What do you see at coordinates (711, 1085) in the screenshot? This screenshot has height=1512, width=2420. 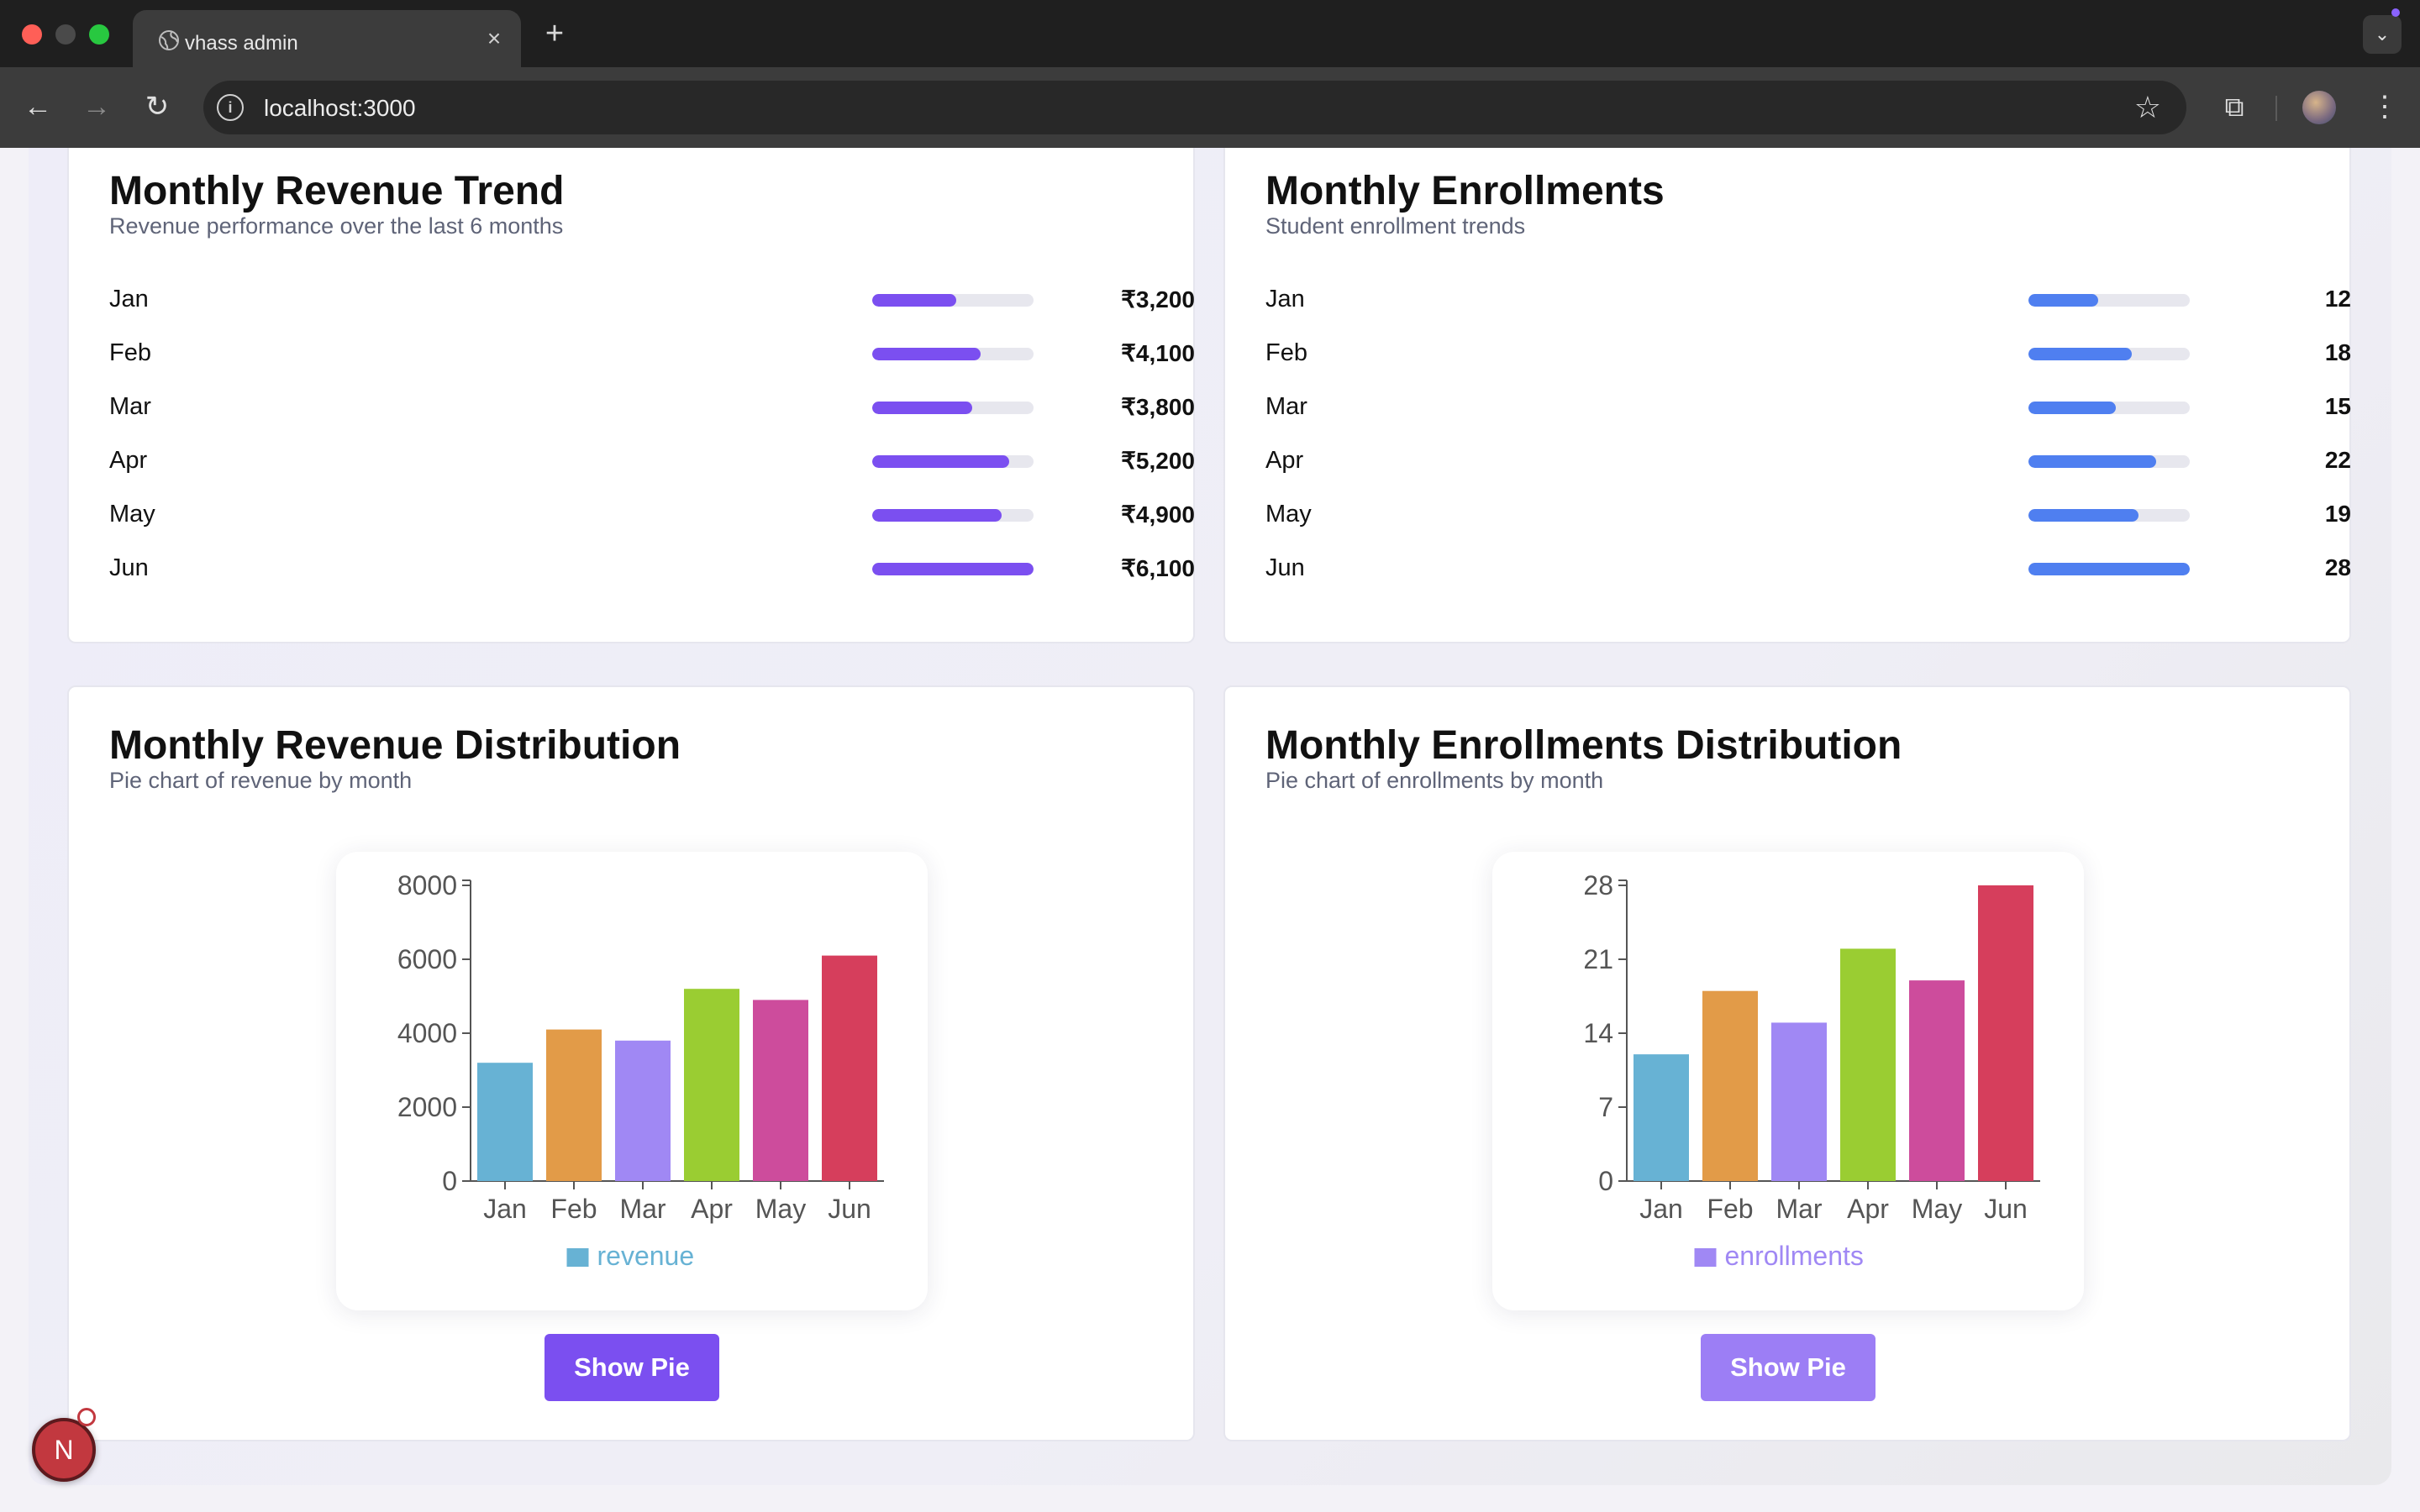 I see `bar-apr` at bounding box center [711, 1085].